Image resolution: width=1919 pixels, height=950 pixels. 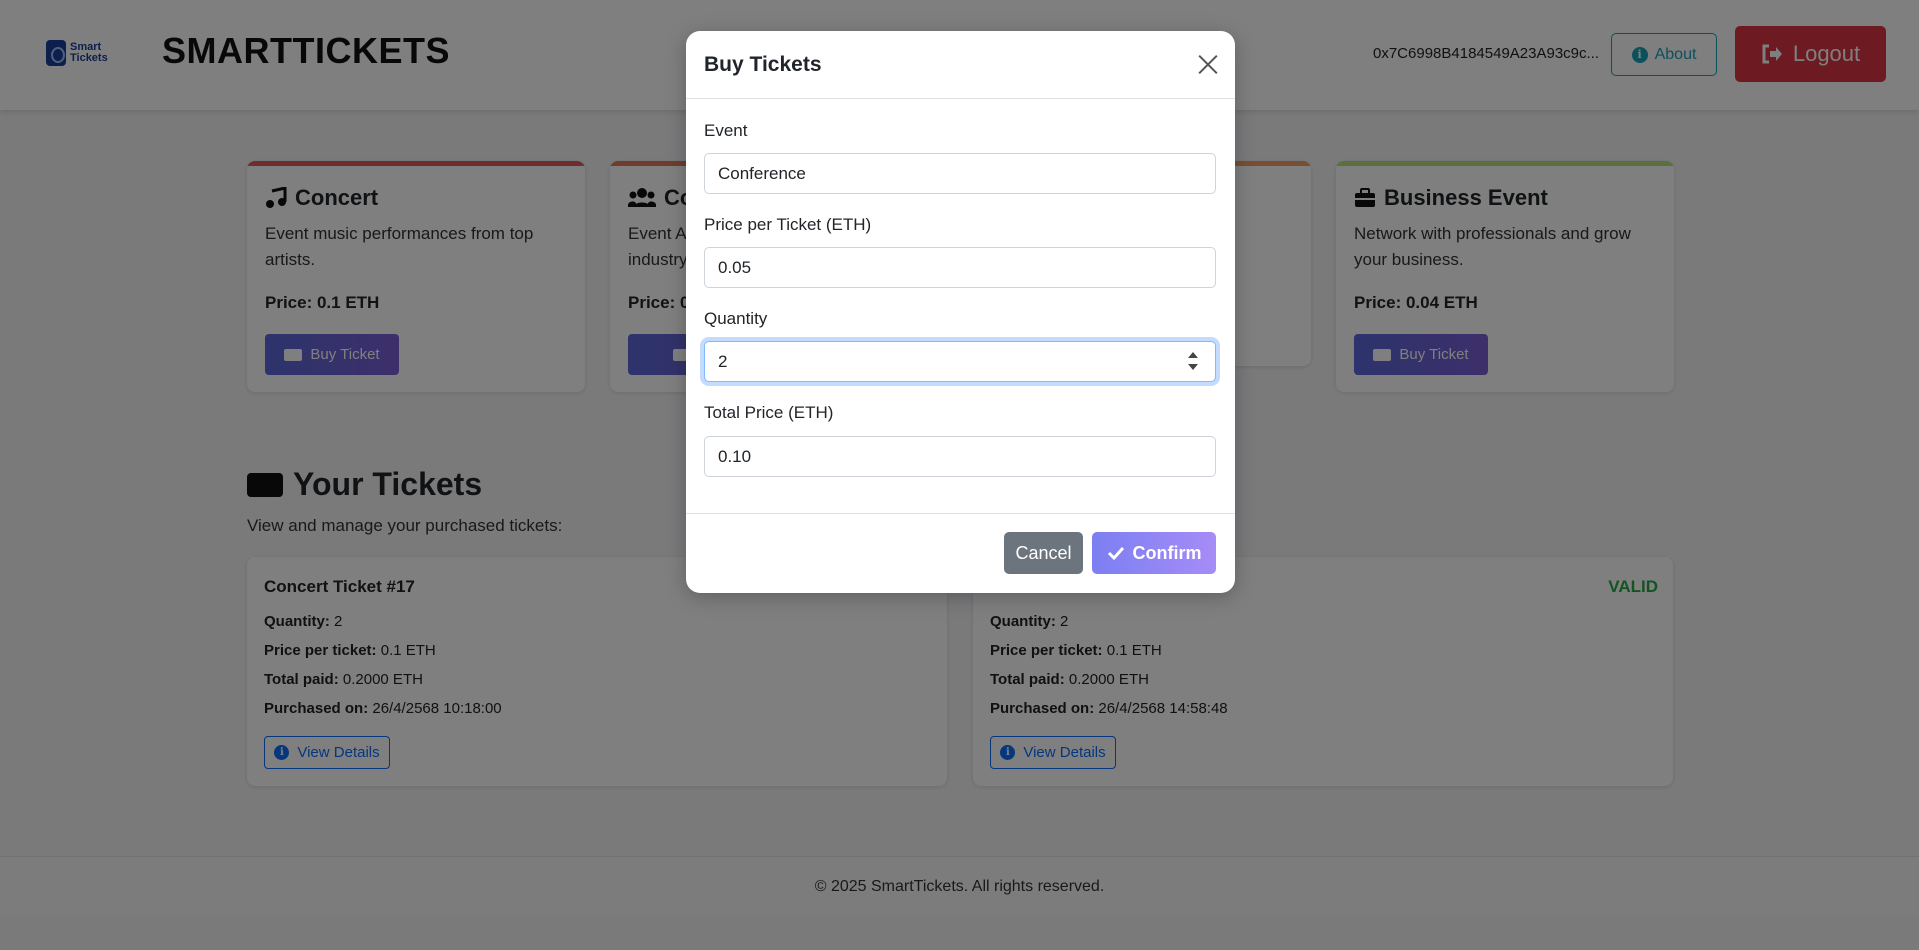 I want to click on modal-footer: Cancel Confirm, so click(x=960, y=553).